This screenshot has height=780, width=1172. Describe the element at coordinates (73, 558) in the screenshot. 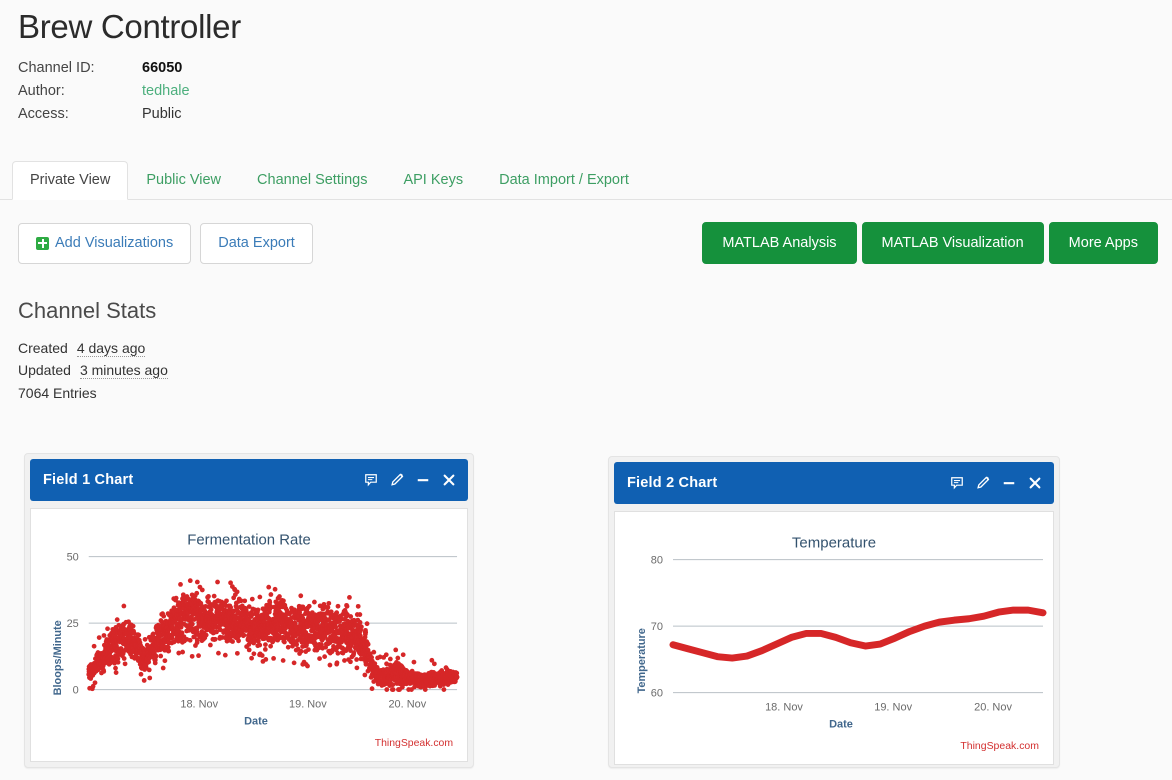

I see `svg-text: 50` at that location.